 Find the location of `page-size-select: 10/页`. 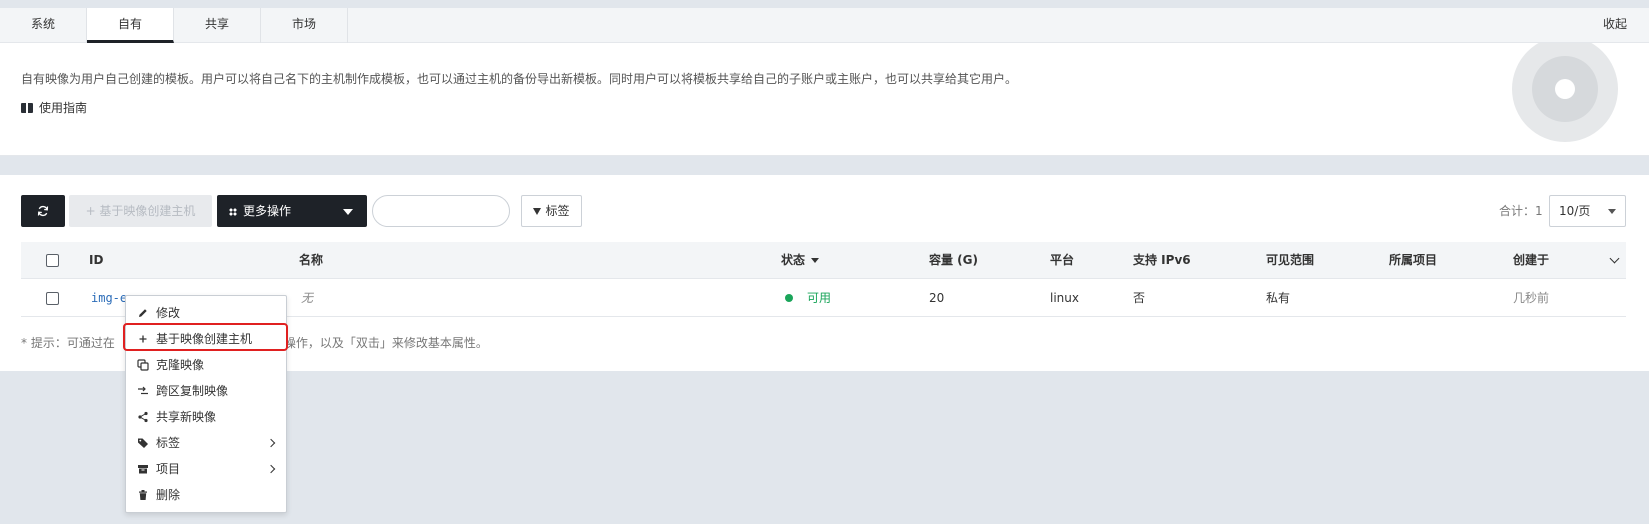

page-size-select: 10/页 is located at coordinates (1587, 211).